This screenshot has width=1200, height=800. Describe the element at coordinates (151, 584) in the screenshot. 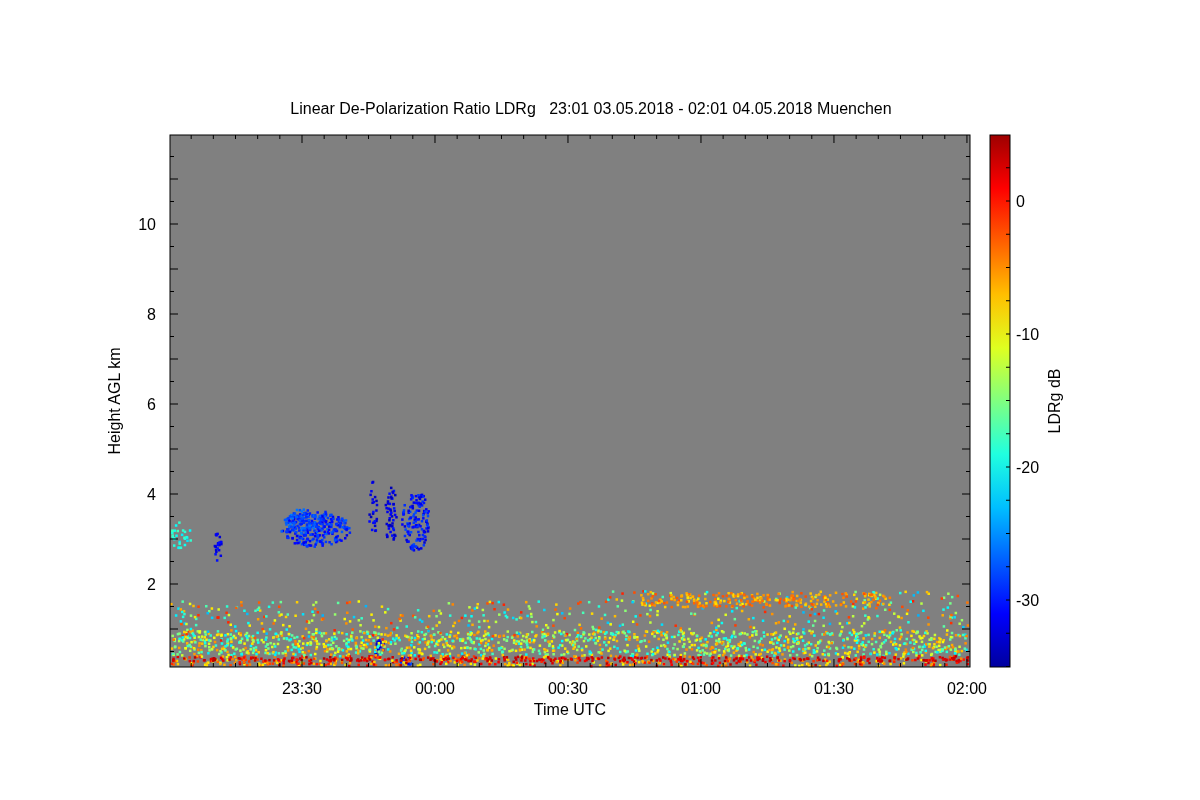

I see `y-tick-label: 2` at that location.